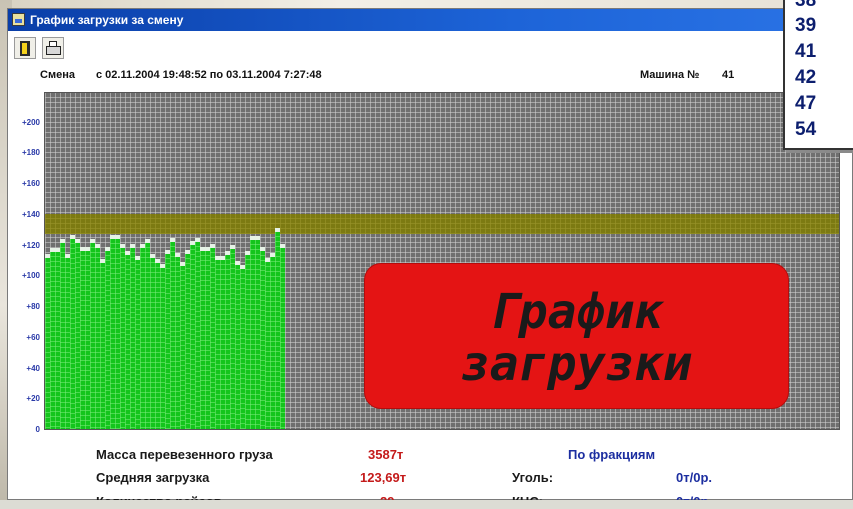 Image resolution: width=853 pixels, height=509 pixels. I want to click on y-tick-label: 0, so click(37, 429).